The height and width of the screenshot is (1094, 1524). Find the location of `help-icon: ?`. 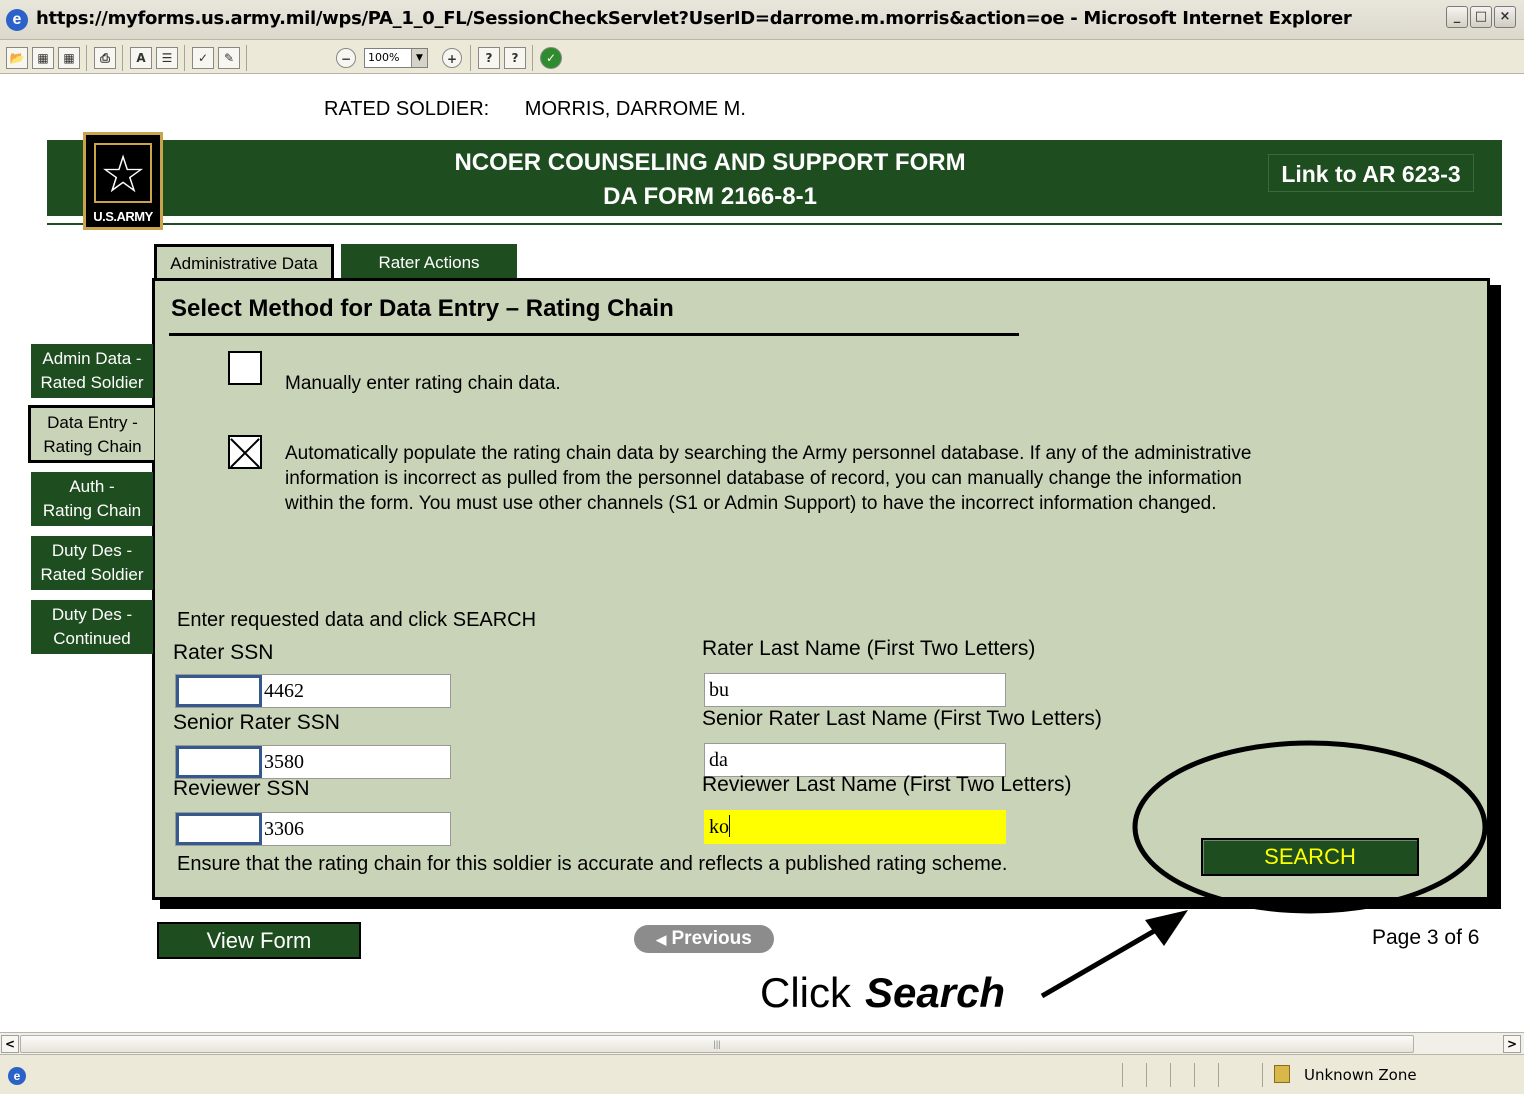

help-icon: ? is located at coordinates (515, 58).